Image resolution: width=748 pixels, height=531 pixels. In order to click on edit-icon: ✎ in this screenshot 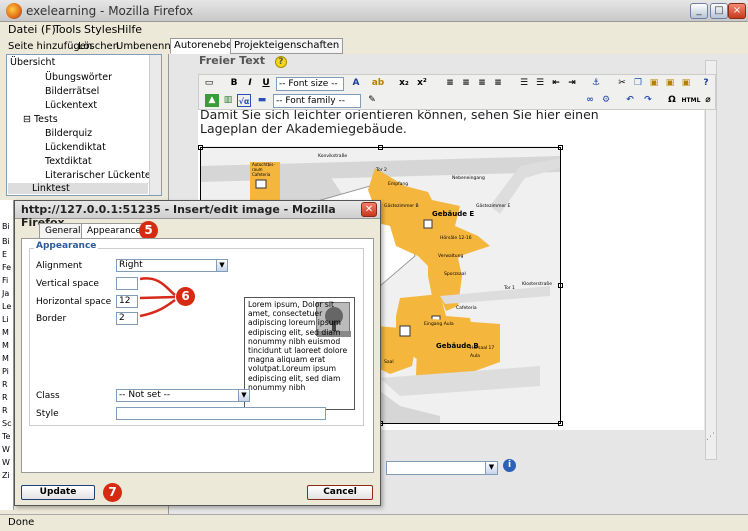, I will do `click(372, 100)`.